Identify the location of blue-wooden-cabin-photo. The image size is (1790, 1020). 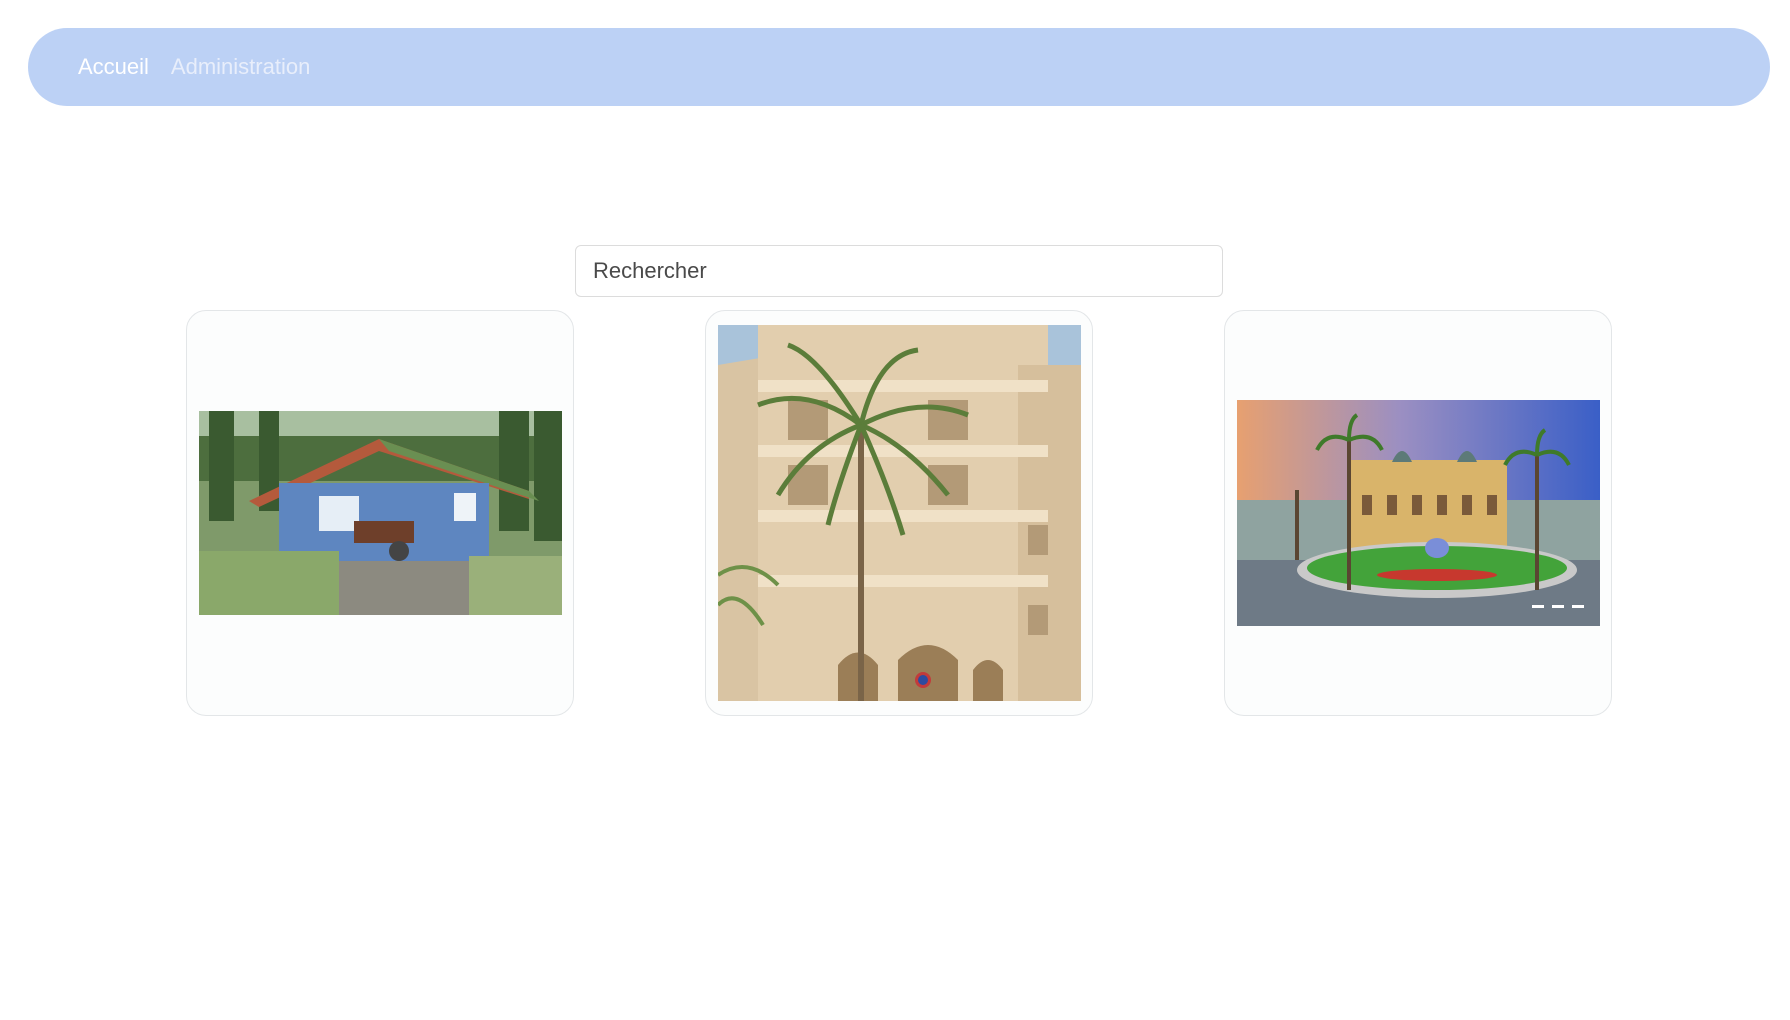
(380, 513).